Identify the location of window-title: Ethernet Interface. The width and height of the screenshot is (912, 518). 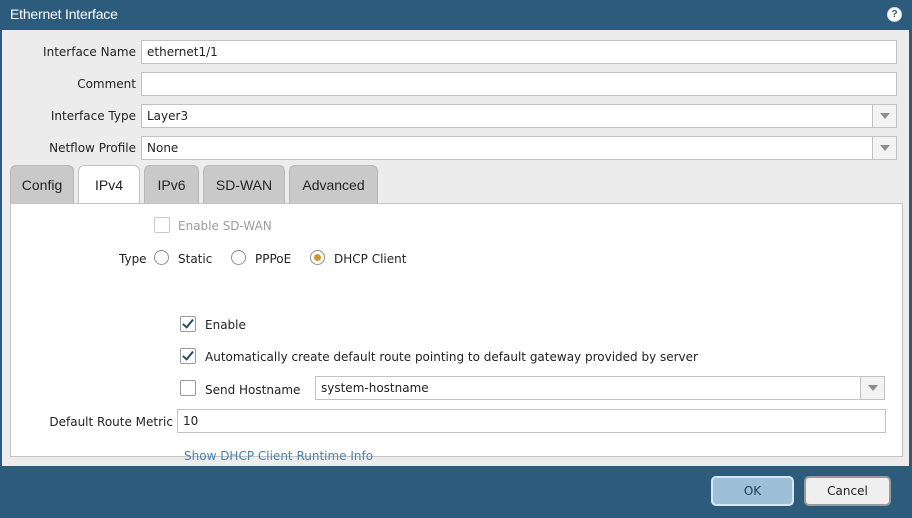
(64, 14).